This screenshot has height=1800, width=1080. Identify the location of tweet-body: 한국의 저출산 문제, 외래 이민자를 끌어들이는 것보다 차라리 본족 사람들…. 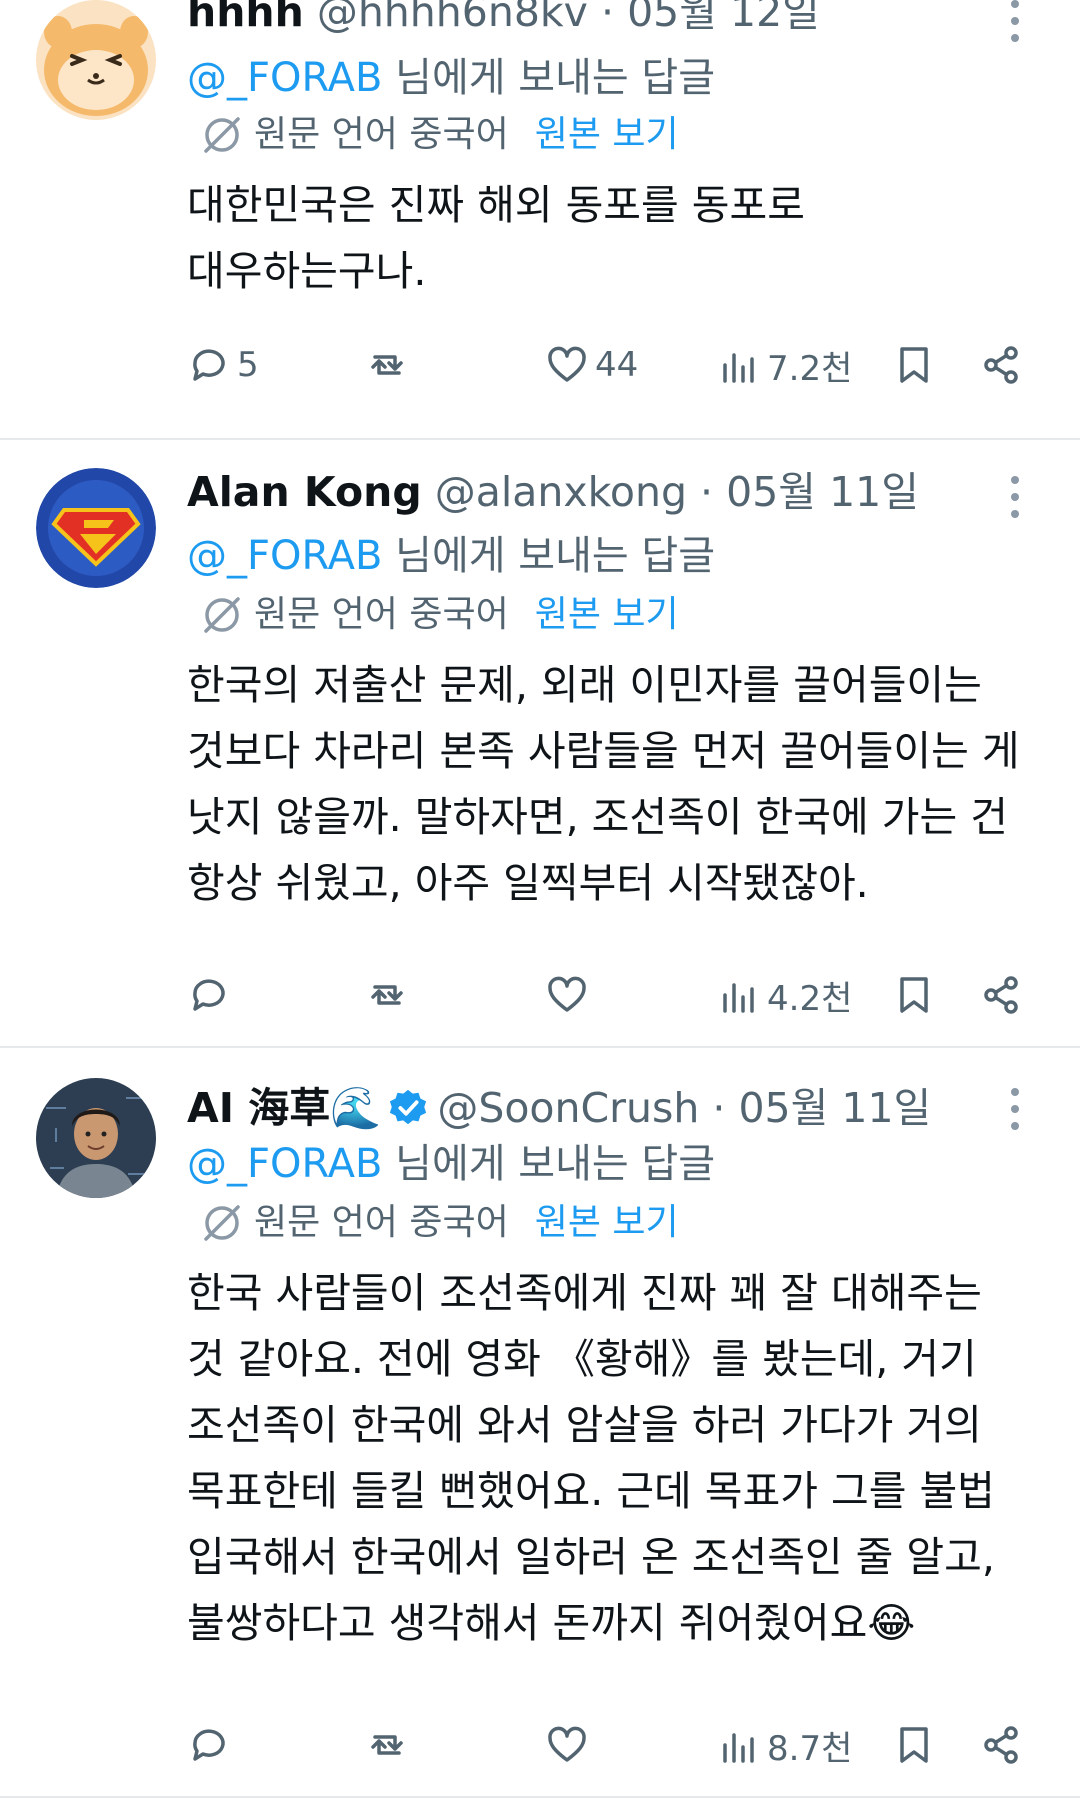
(613, 784).